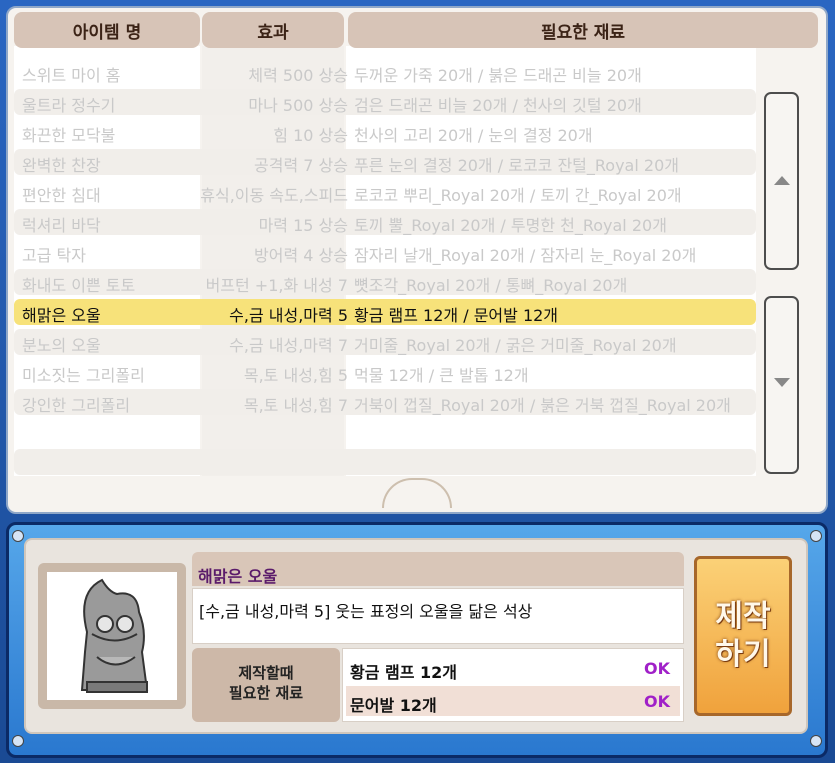 This screenshot has width=835, height=763. What do you see at coordinates (491, 285) in the screenshot?
I see `recipe-materials: 뼛조각_Royal 20개 / 통뼈_Royal 20개` at bounding box center [491, 285].